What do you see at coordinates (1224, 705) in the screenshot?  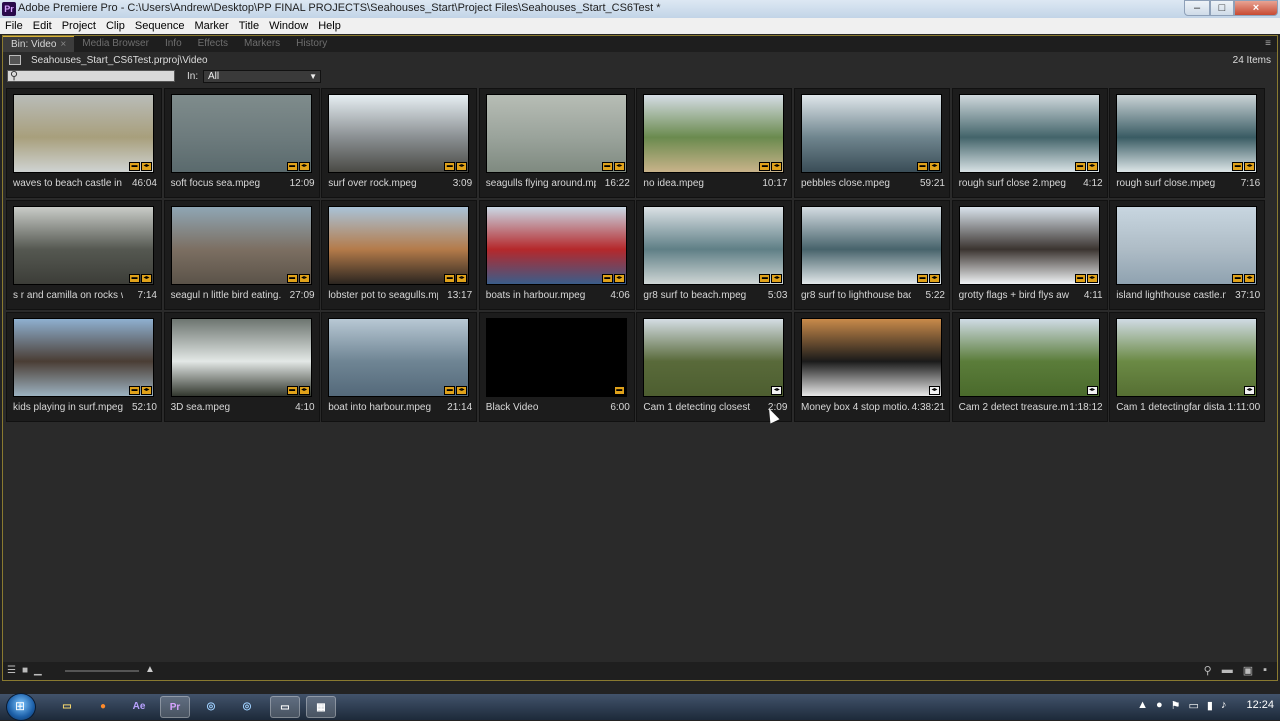 I see `volume-icon: ♪` at bounding box center [1224, 705].